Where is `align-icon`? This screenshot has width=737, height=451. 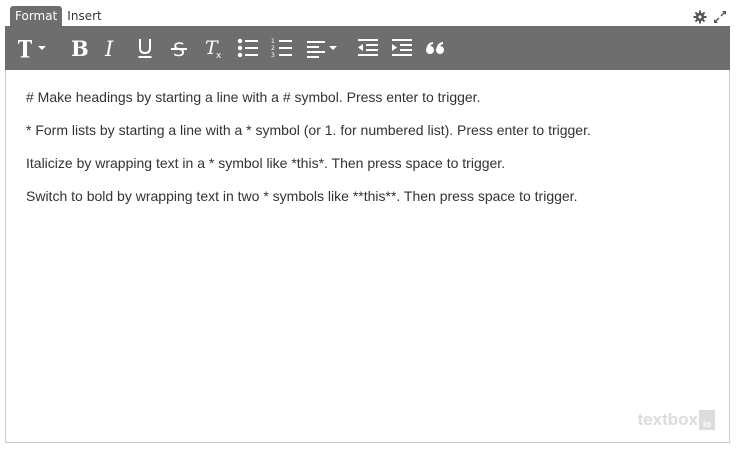
align-icon is located at coordinates (322, 49).